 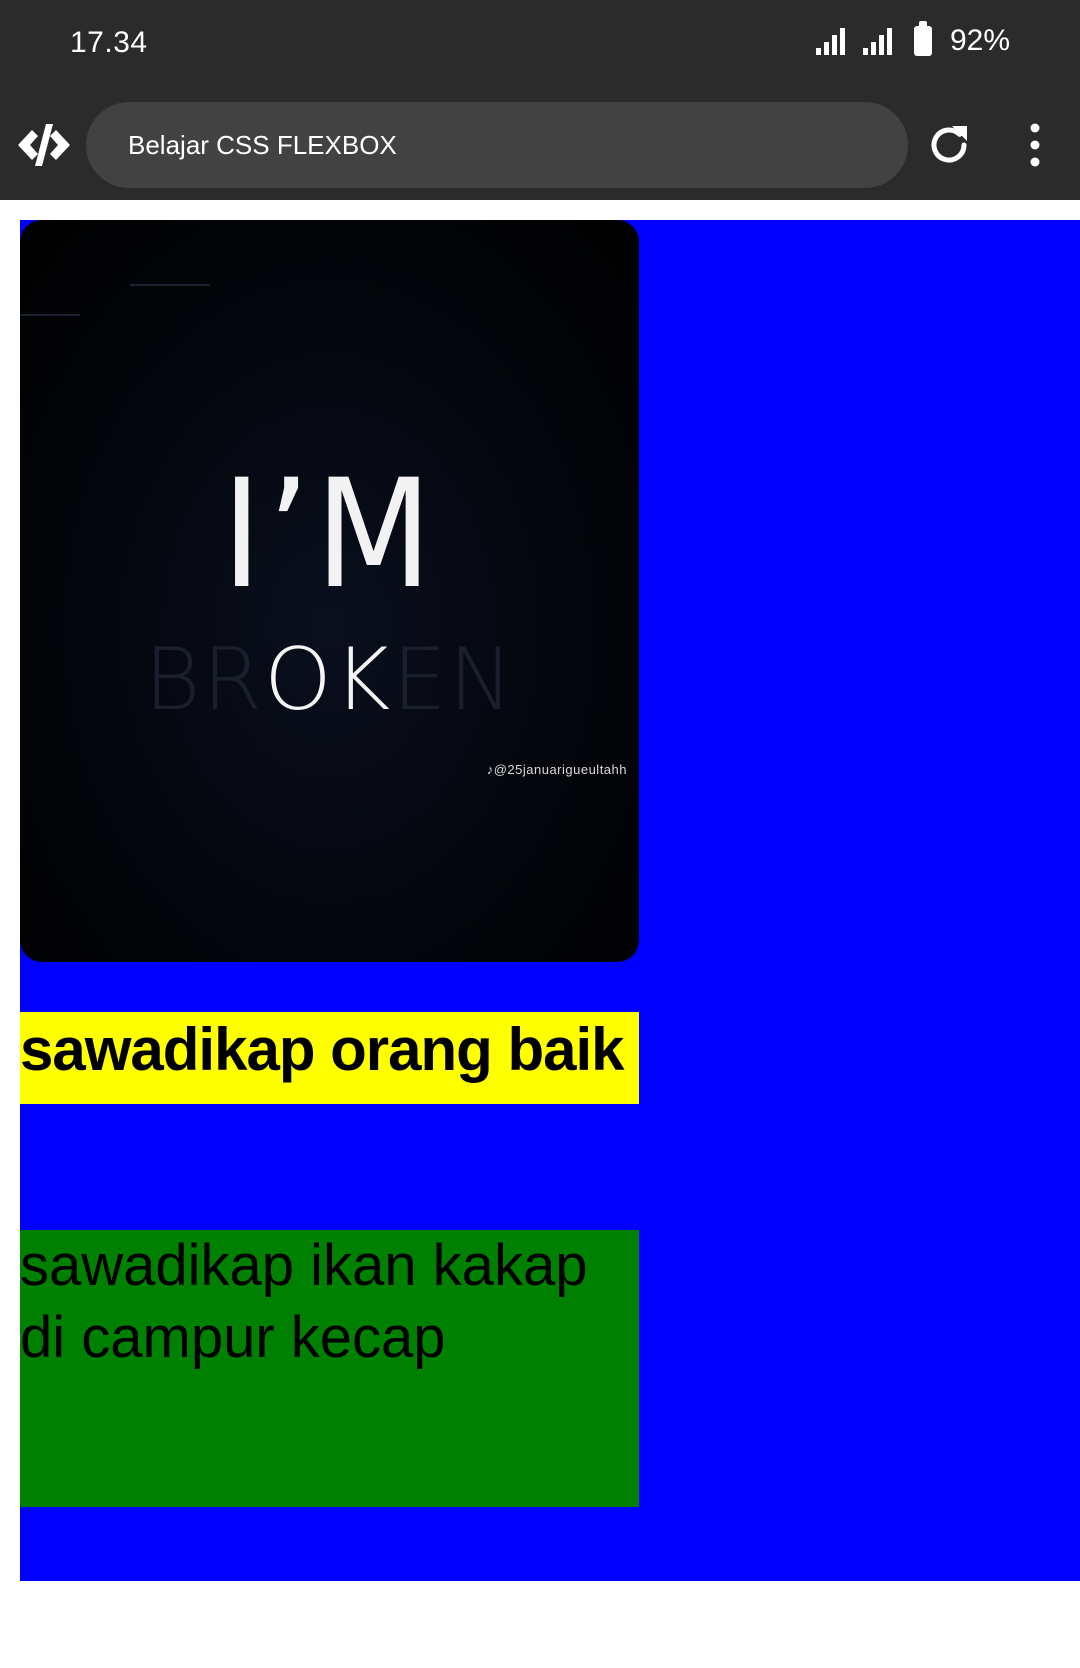 I want to click on code-icon, so click(x=44, y=145).